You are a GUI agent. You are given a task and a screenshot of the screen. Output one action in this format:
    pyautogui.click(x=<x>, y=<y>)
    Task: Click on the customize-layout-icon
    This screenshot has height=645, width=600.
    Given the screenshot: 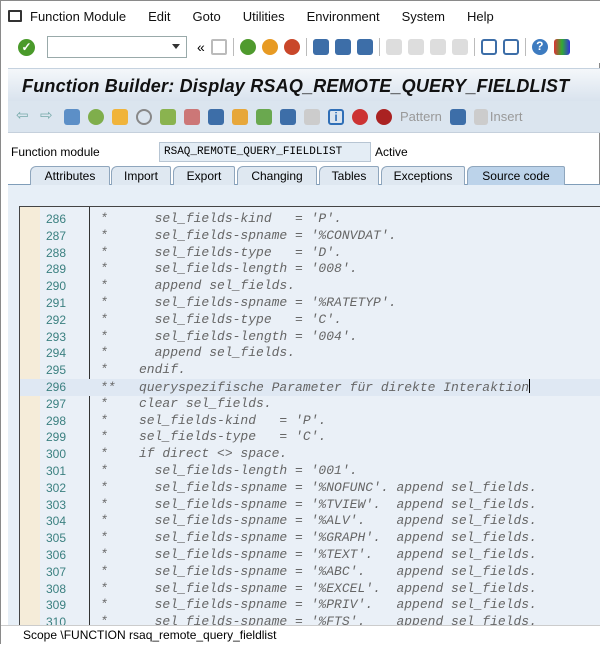 What is the action you would take?
    pyautogui.click(x=561, y=47)
    